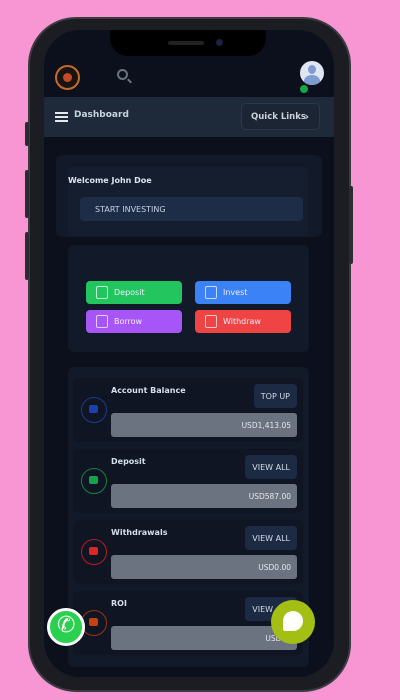  I want to click on stat-value: USD587.00, so click(204, 496).